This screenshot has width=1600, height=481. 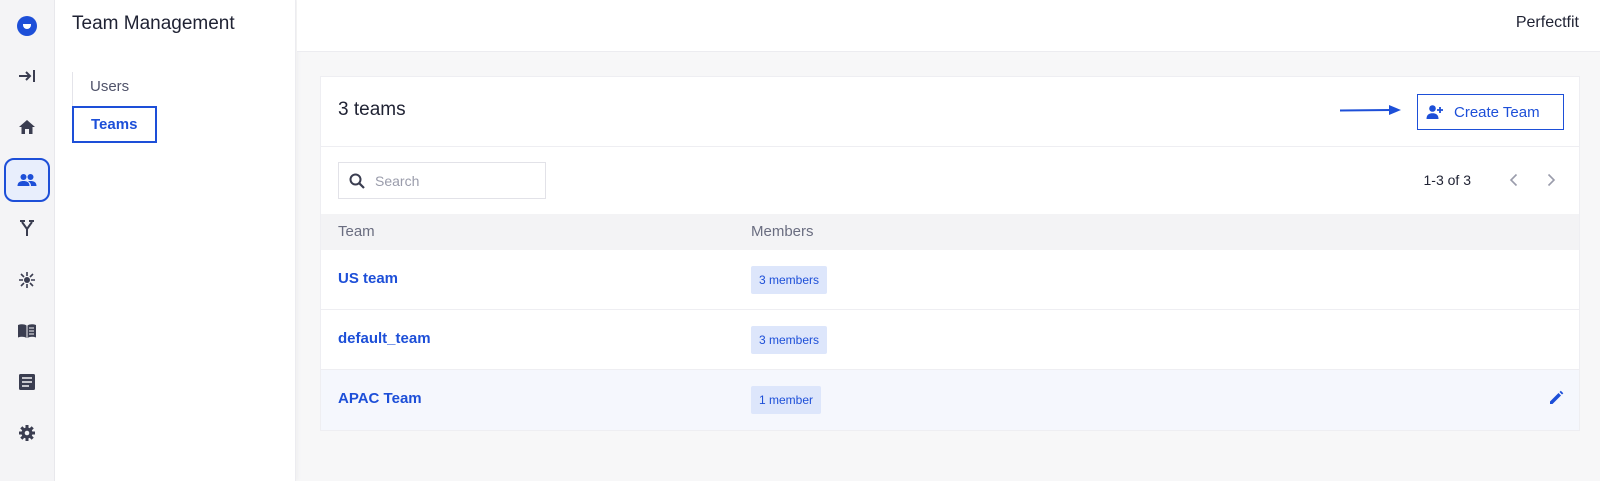 I want to click on column-header-members: Members, so click(x=782, y=231).